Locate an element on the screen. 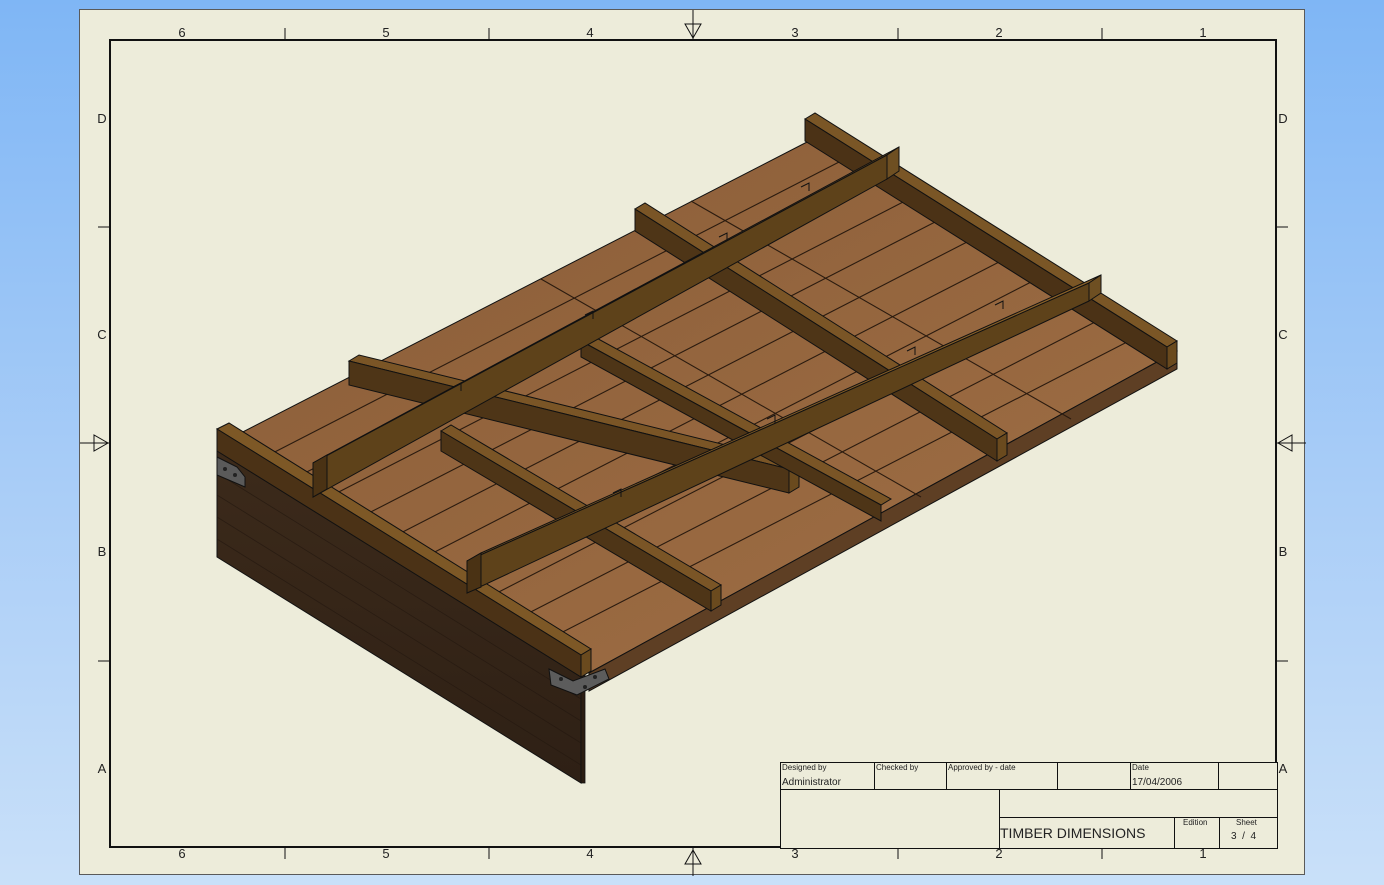  zone-row-d-left: D is located at coordinates (102, 118).